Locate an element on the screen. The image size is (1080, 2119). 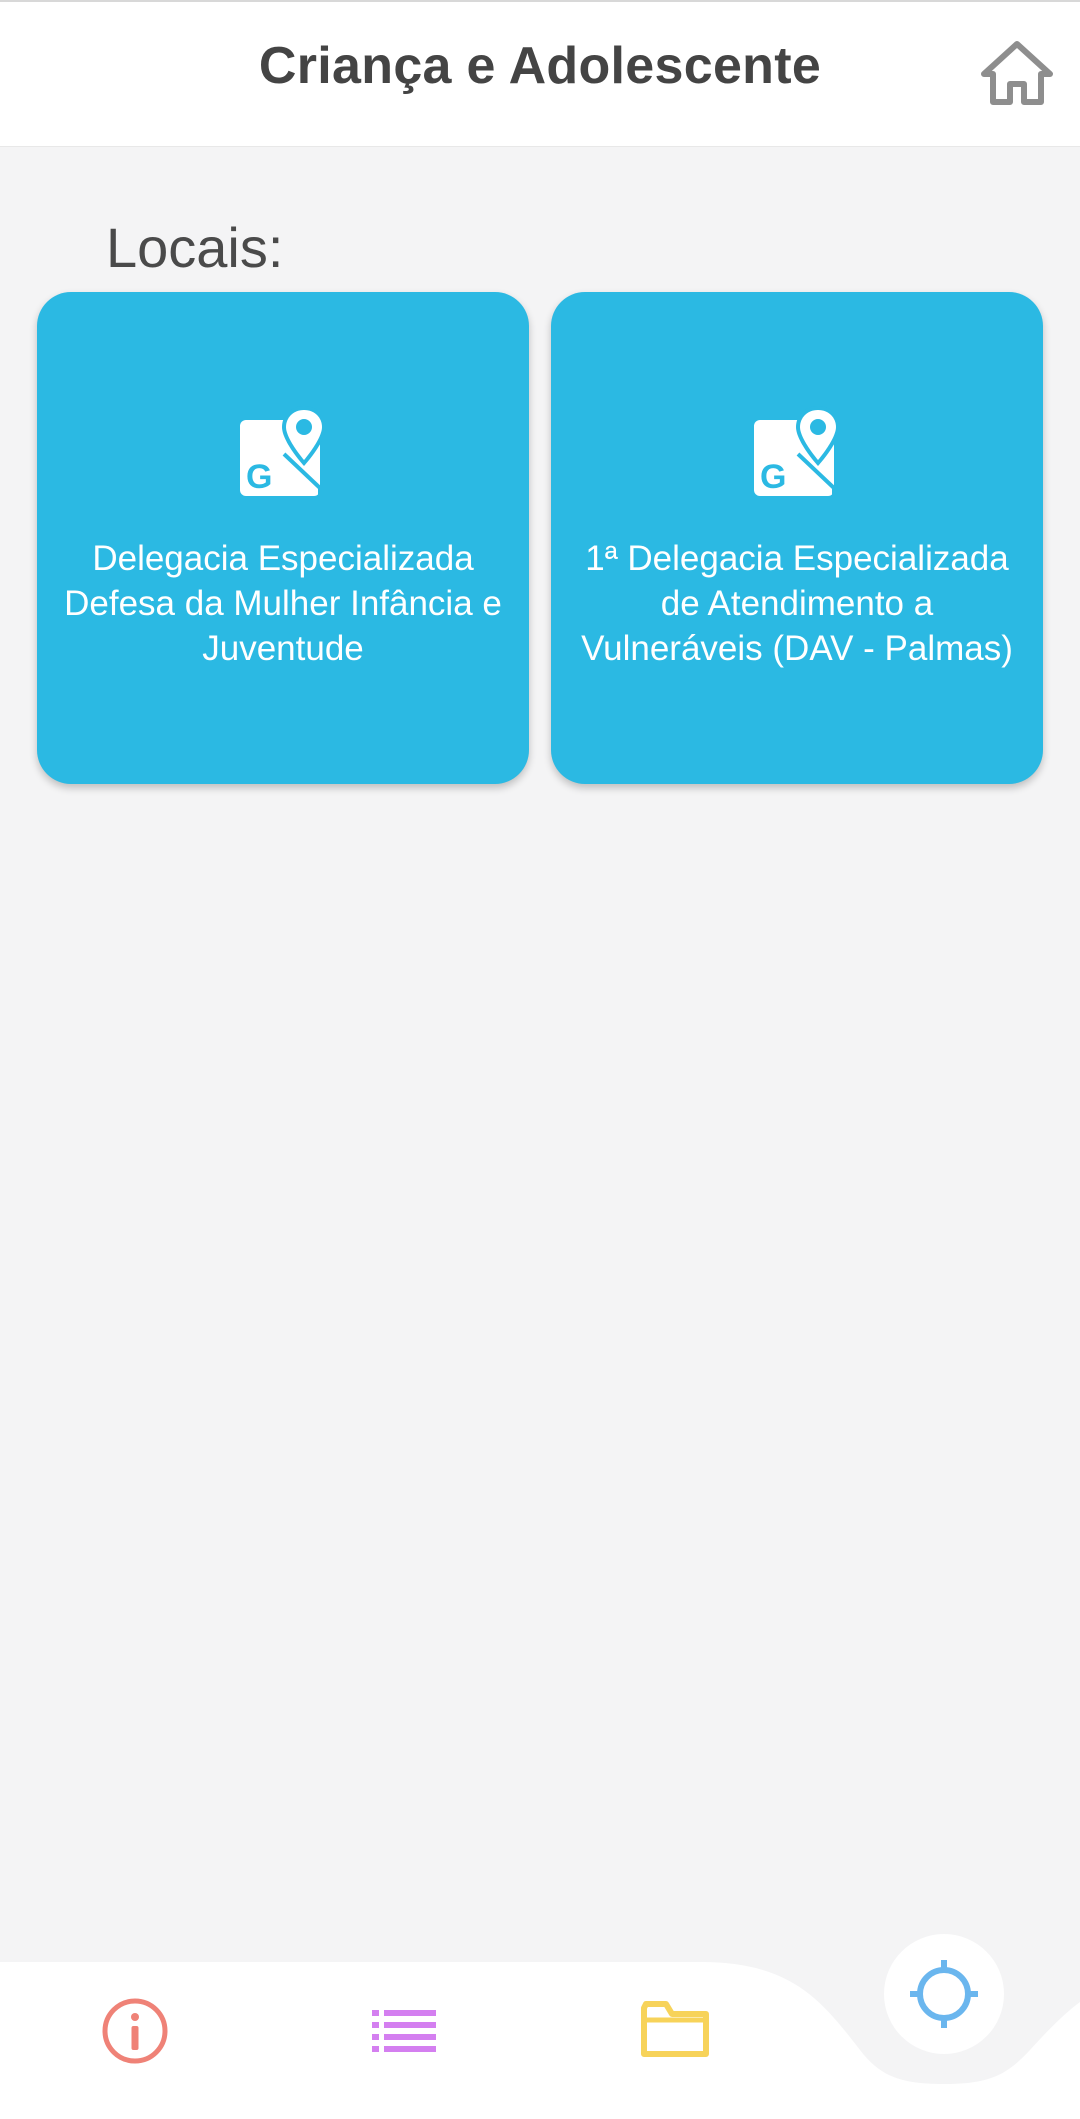
home-button is located at coordinates (1017, 73).